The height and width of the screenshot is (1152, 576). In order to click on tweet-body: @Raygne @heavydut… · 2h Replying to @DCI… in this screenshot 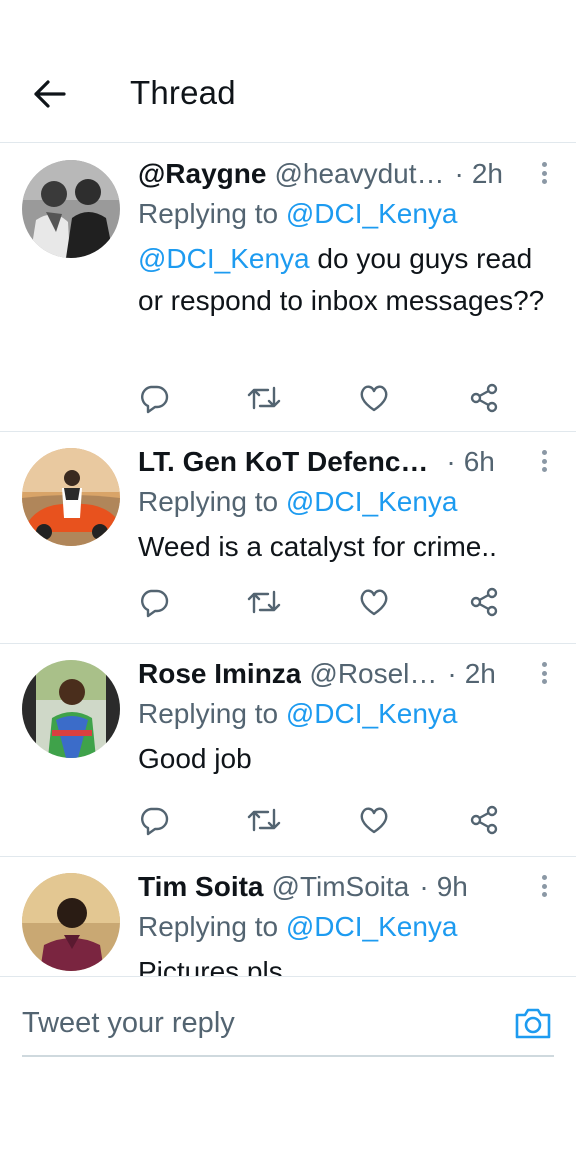, I will do `click(349, 238)`.